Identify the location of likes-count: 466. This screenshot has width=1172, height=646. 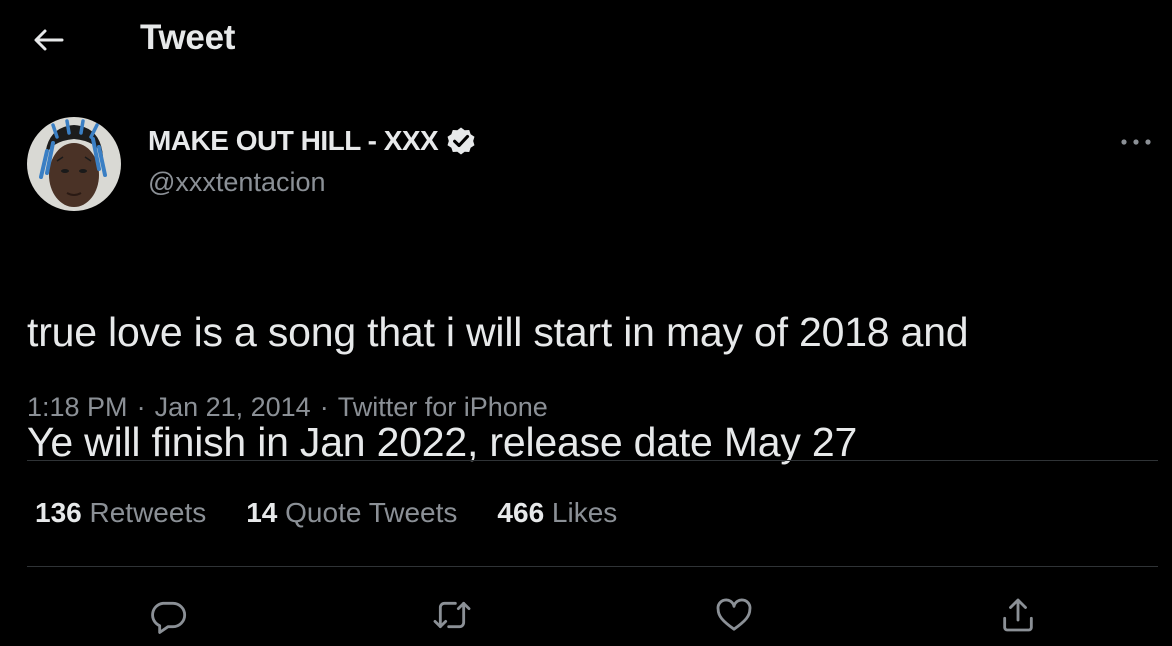
(521, 512).